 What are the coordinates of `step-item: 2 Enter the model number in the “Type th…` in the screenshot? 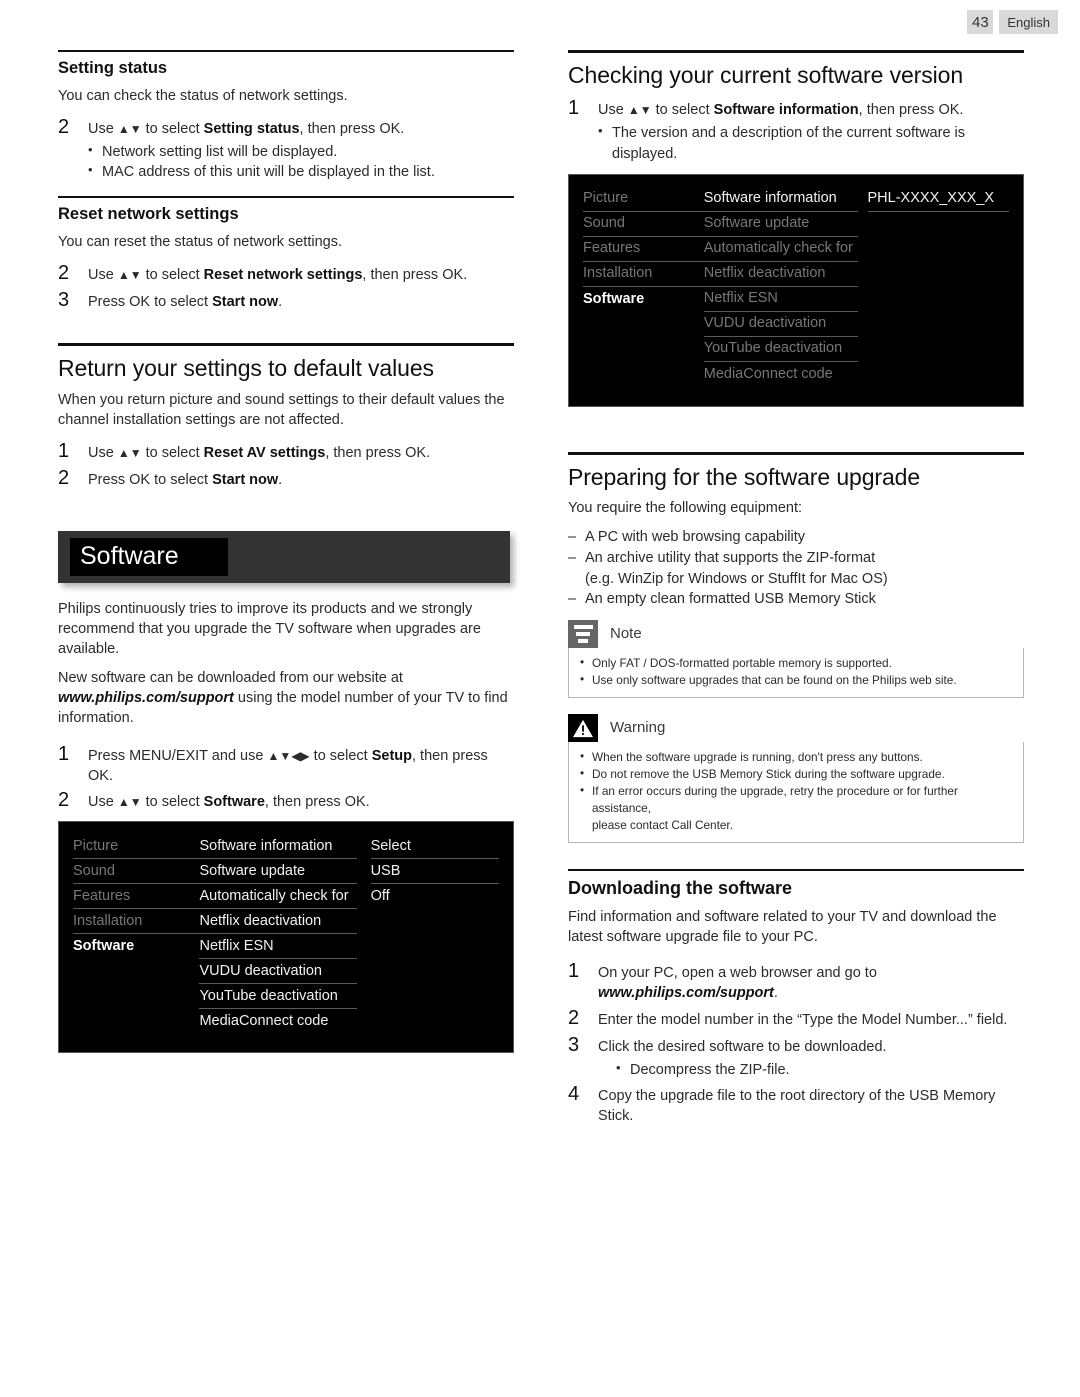 It's located at (796, 1018).